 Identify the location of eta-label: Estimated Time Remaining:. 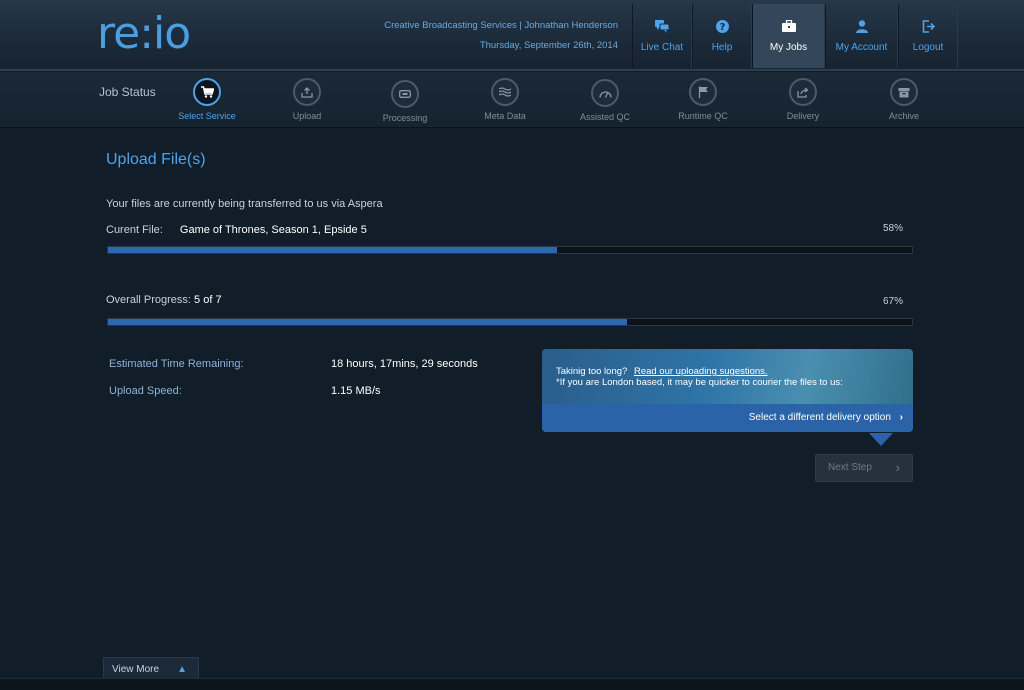
(176, 364).